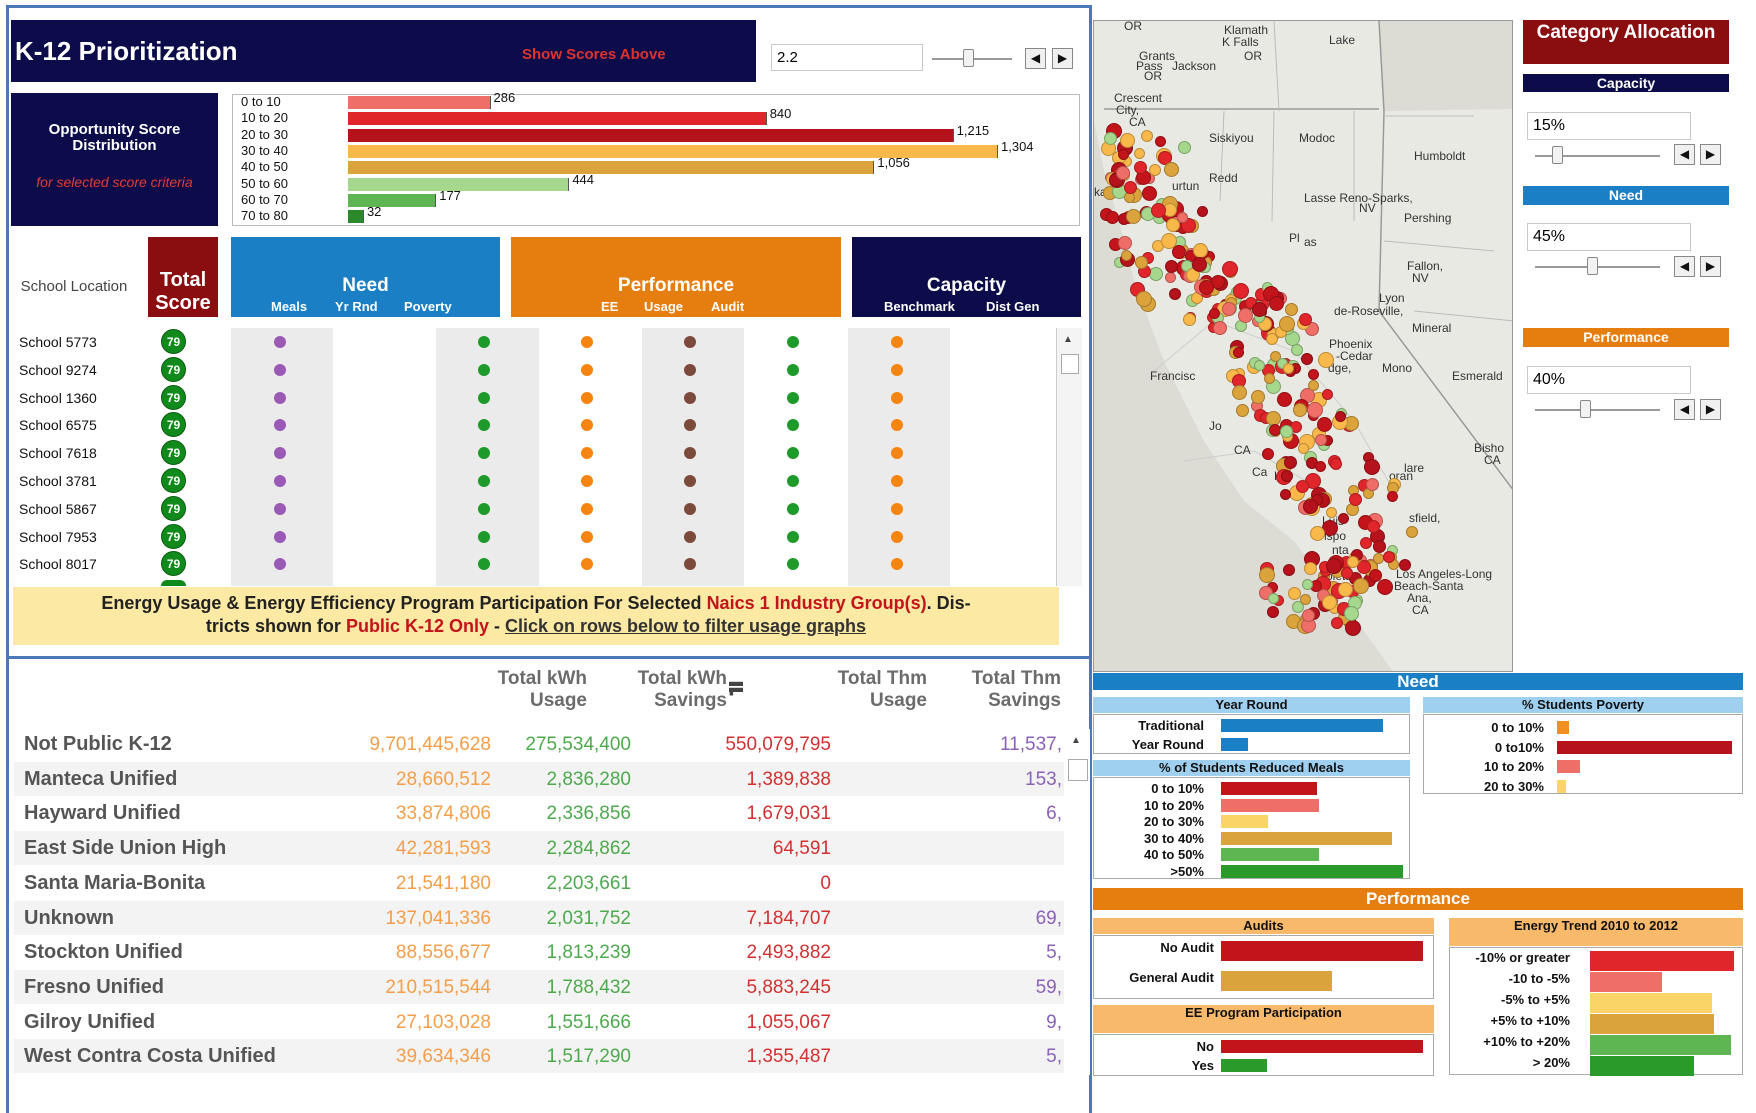  Describe the element at coordinates (1609, 237) in the screenshot. I see `need-allocation-input` at that location.